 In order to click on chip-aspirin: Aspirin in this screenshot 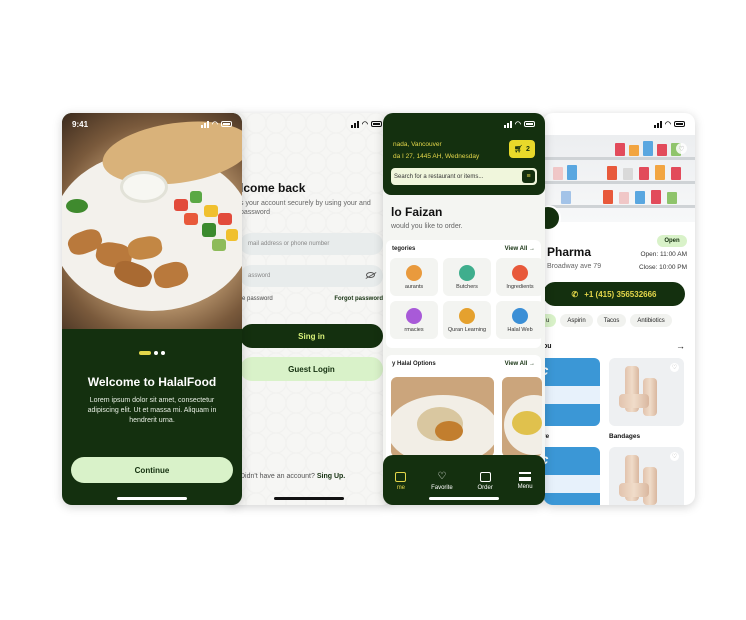, I will do `click(576, 320)`.